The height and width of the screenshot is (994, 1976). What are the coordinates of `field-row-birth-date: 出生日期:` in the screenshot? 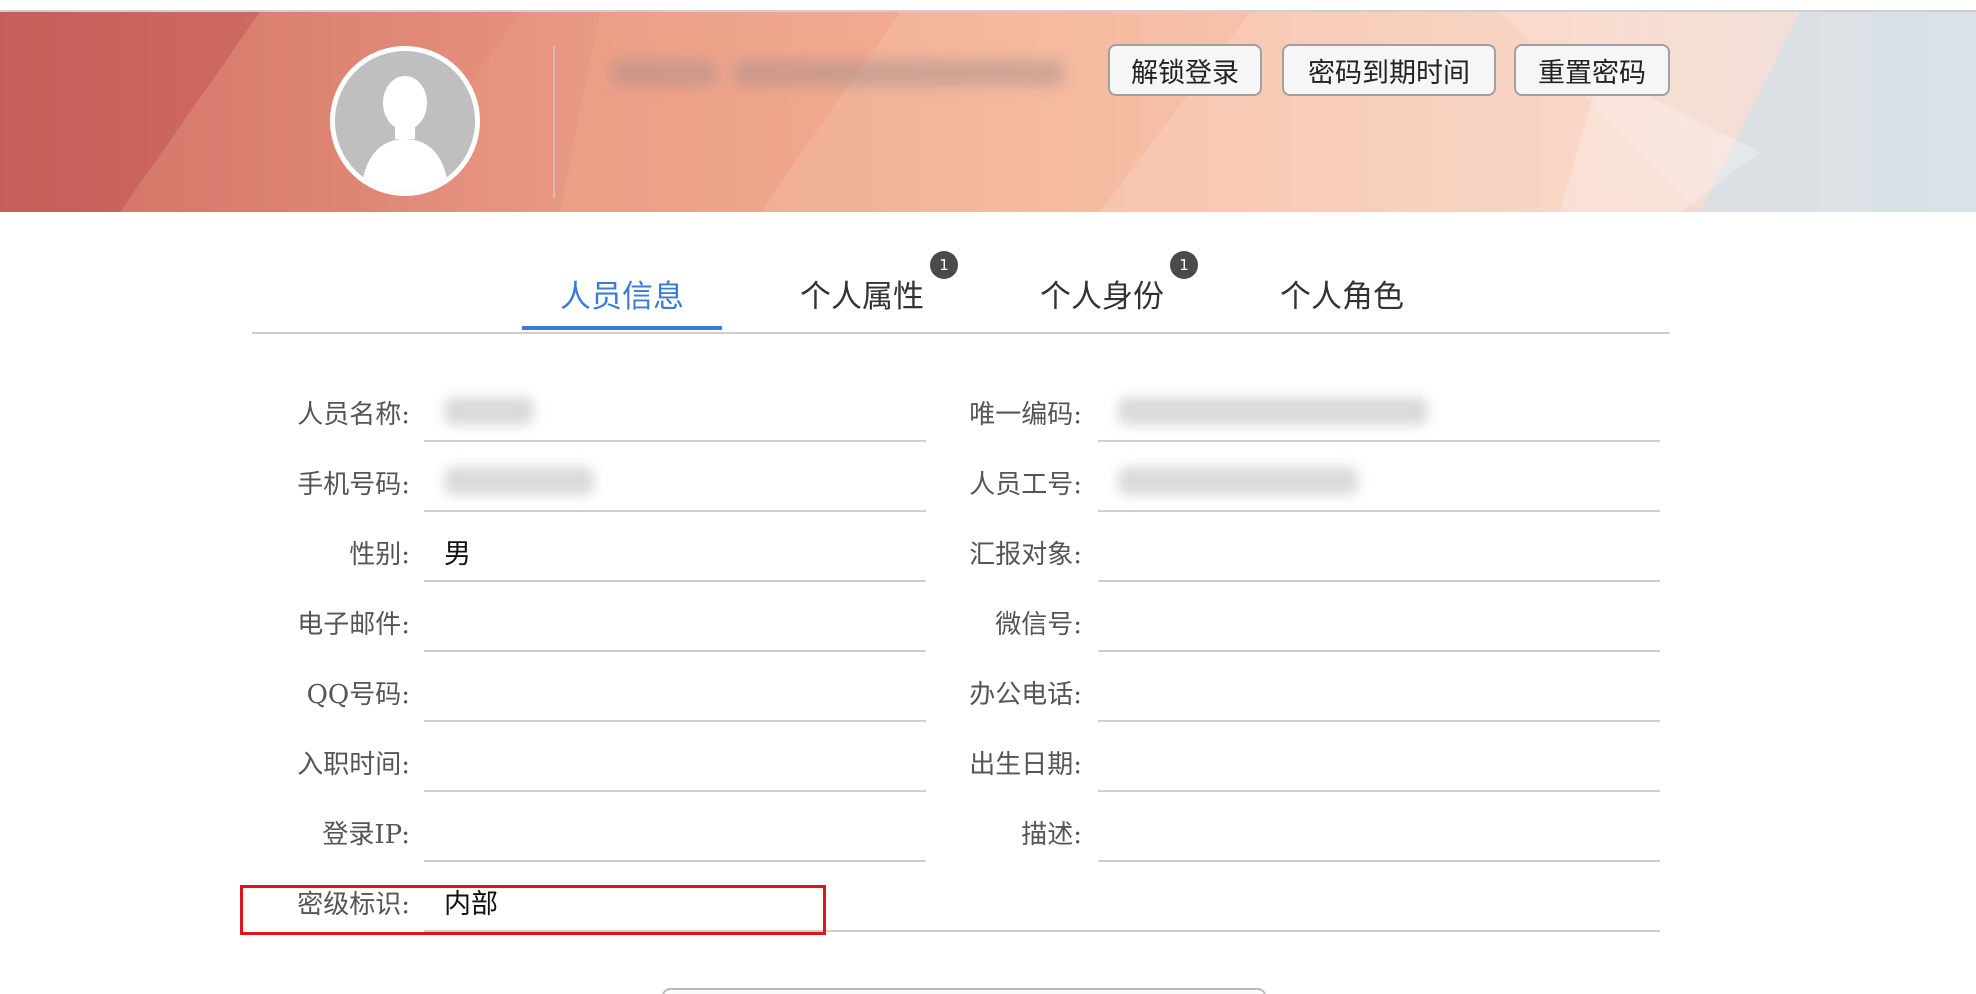 It's located at (835, 764).